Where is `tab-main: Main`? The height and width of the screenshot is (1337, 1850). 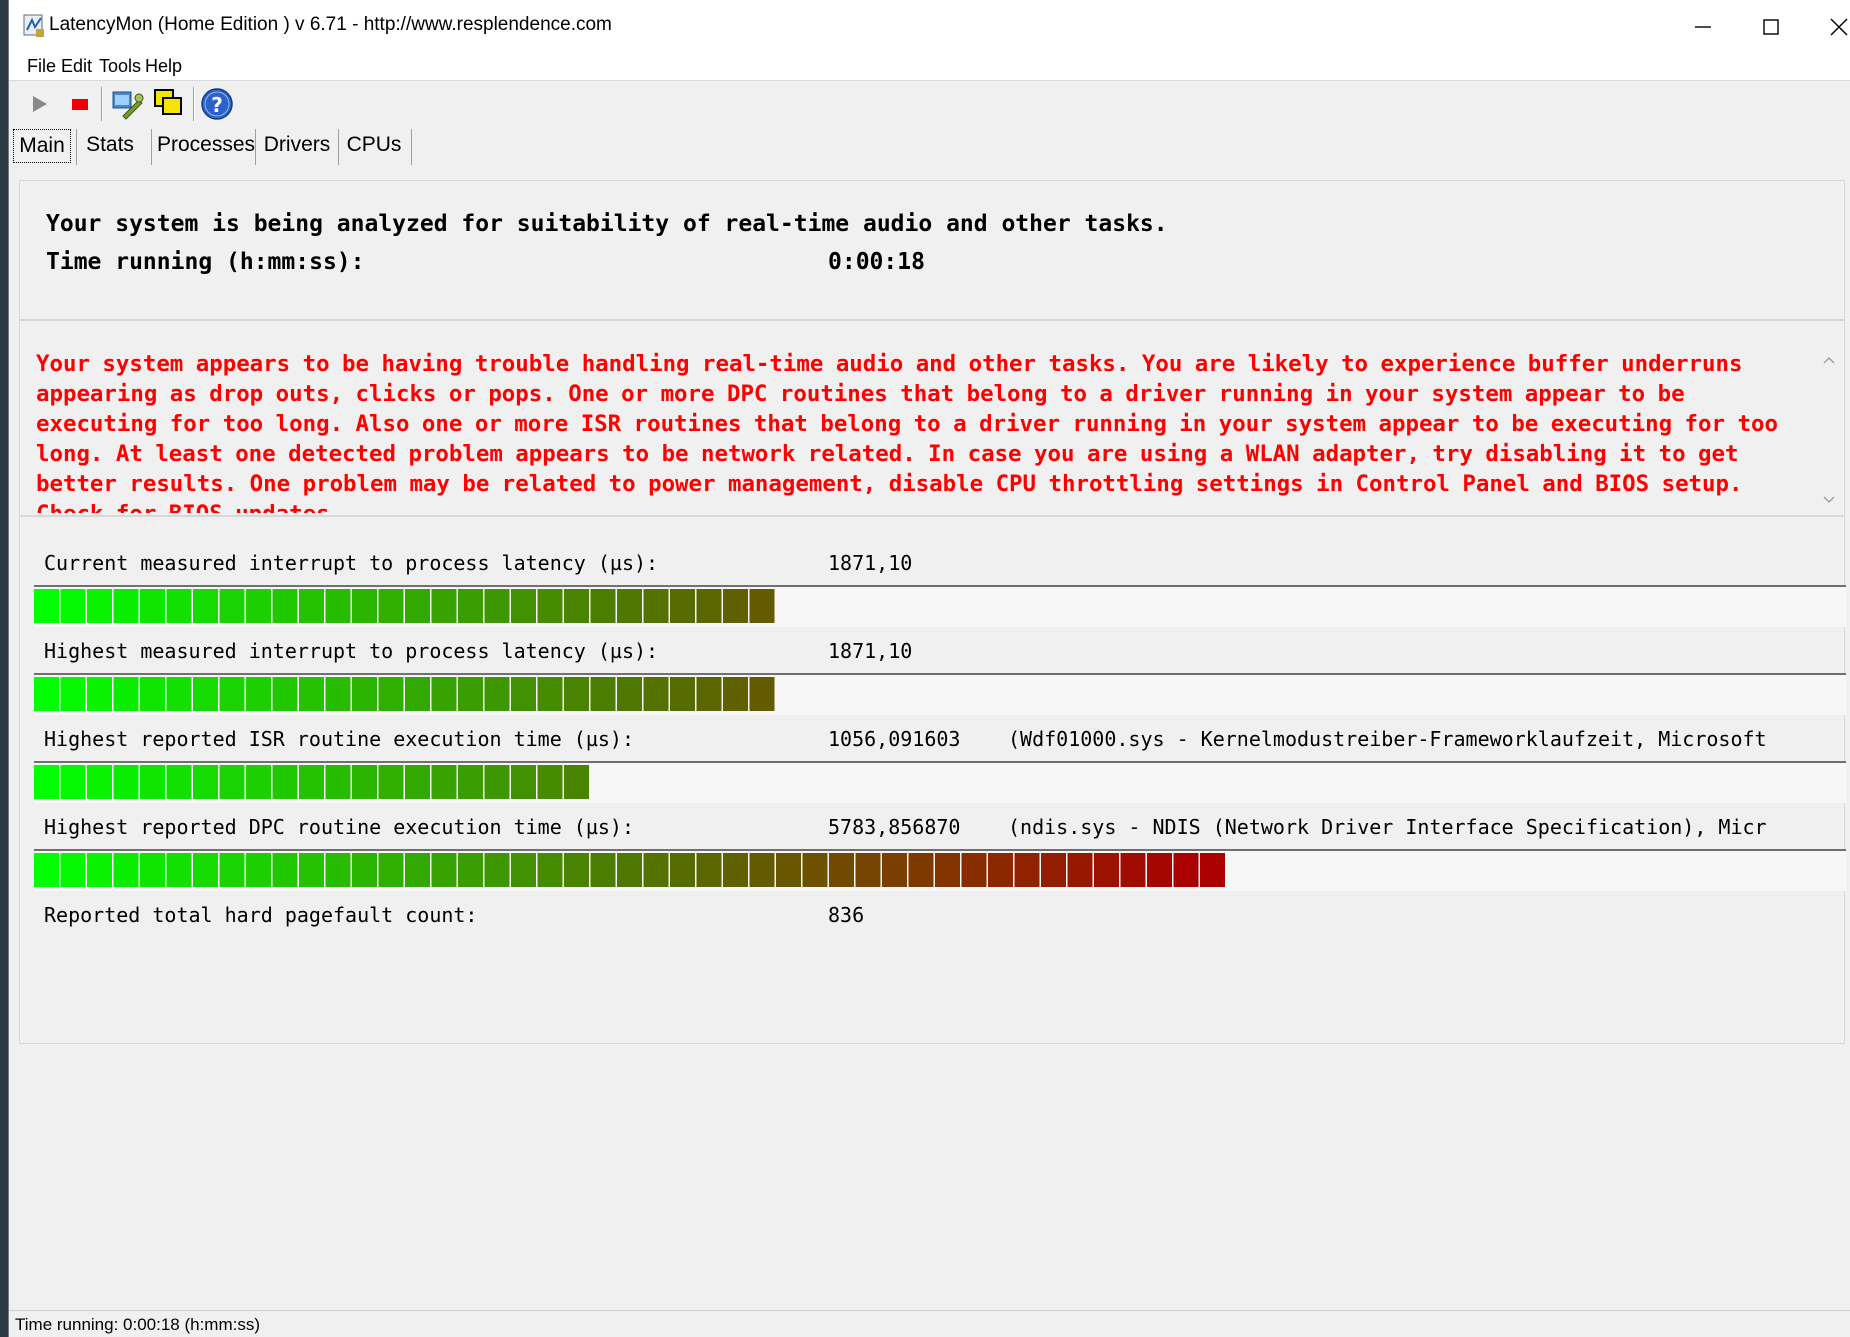 tab-main: Main is located at coordinates (42, 146).